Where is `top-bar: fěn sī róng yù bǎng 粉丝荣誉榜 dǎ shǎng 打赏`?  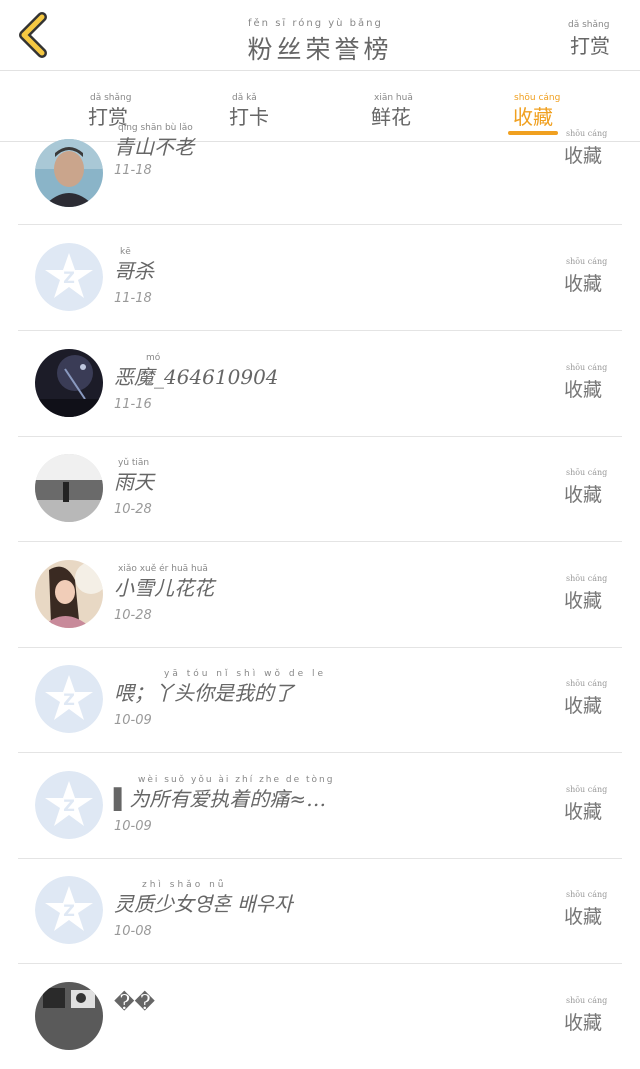
top-bar: fěn sī róng yù bǎng 粉丝荣誉榜 dǎ shǎng 打赏 is located at coordinates (320, 35).